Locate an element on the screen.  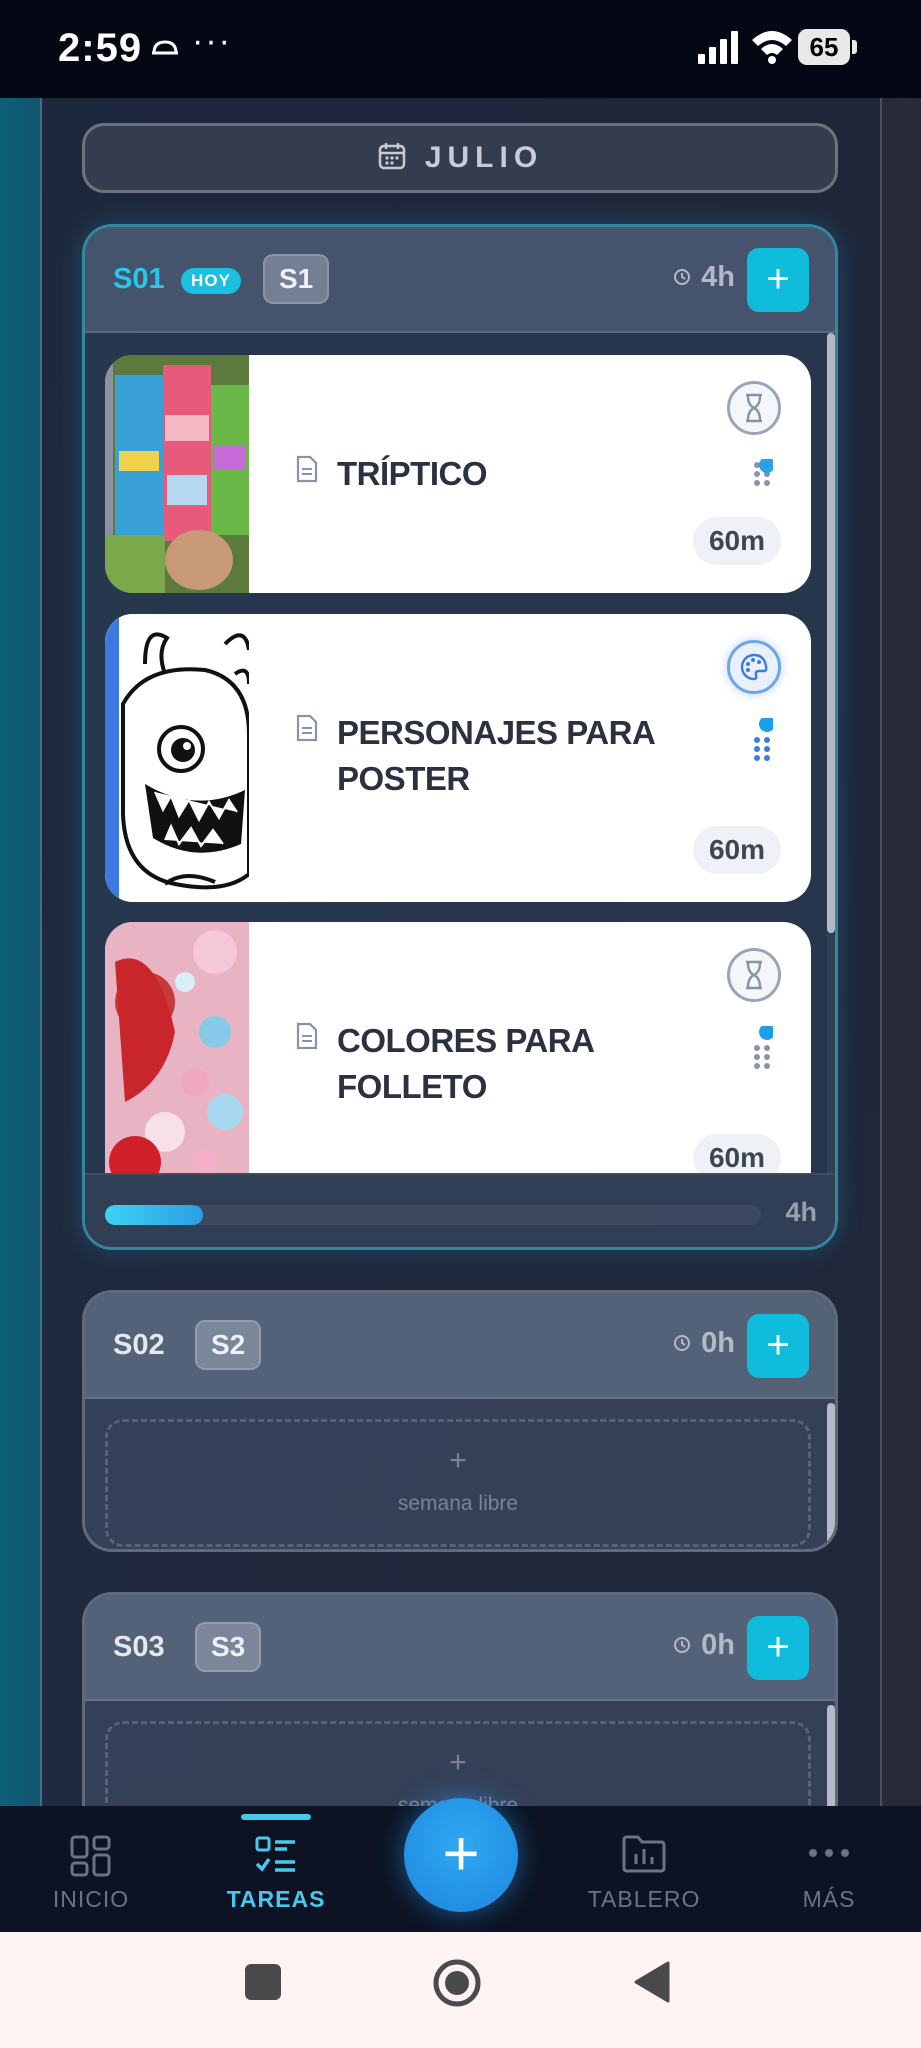
nav-item-inicio: INICIO is located at coordinates (91, 1869).